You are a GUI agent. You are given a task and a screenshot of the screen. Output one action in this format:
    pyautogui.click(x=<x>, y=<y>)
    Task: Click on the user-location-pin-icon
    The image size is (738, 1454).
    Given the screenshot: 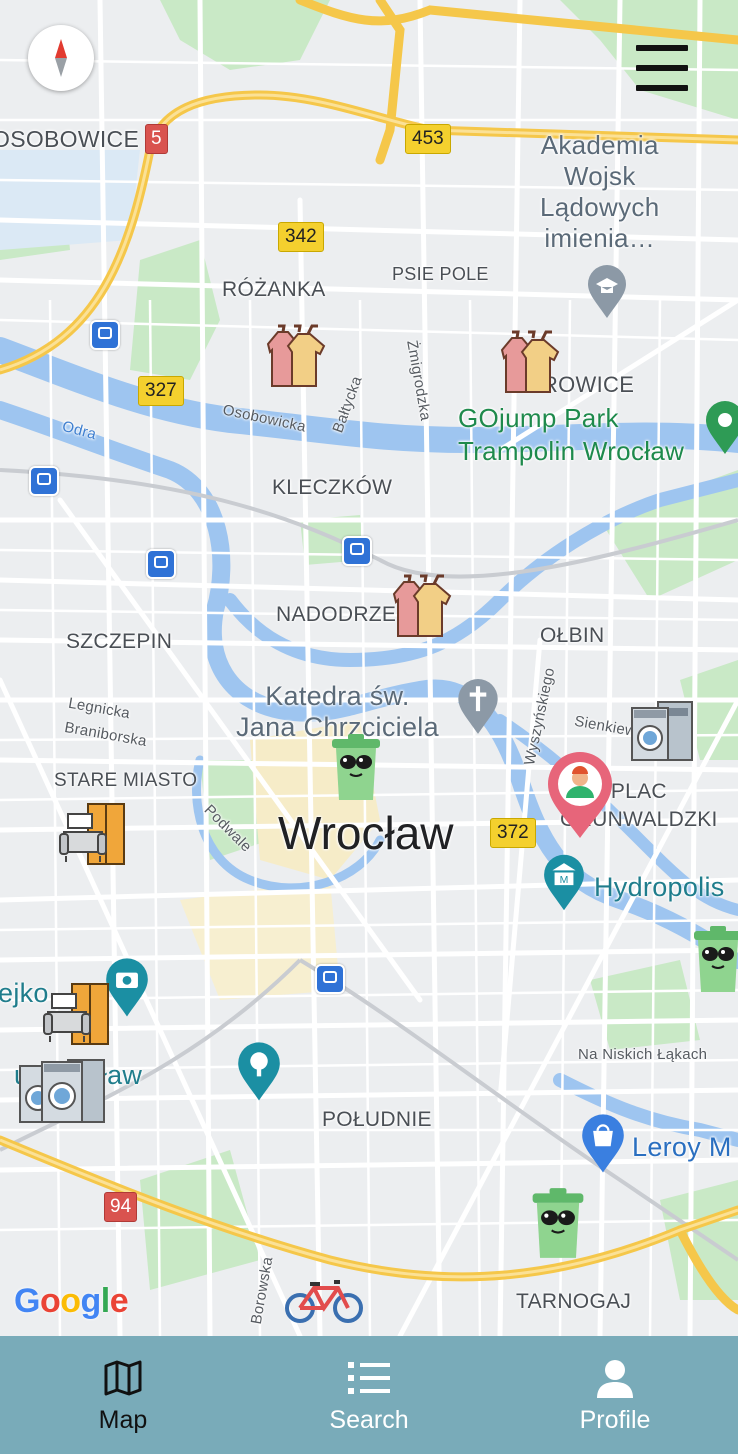 What is the action you would take?
    pyautogui.click(x=580, y=795)
    